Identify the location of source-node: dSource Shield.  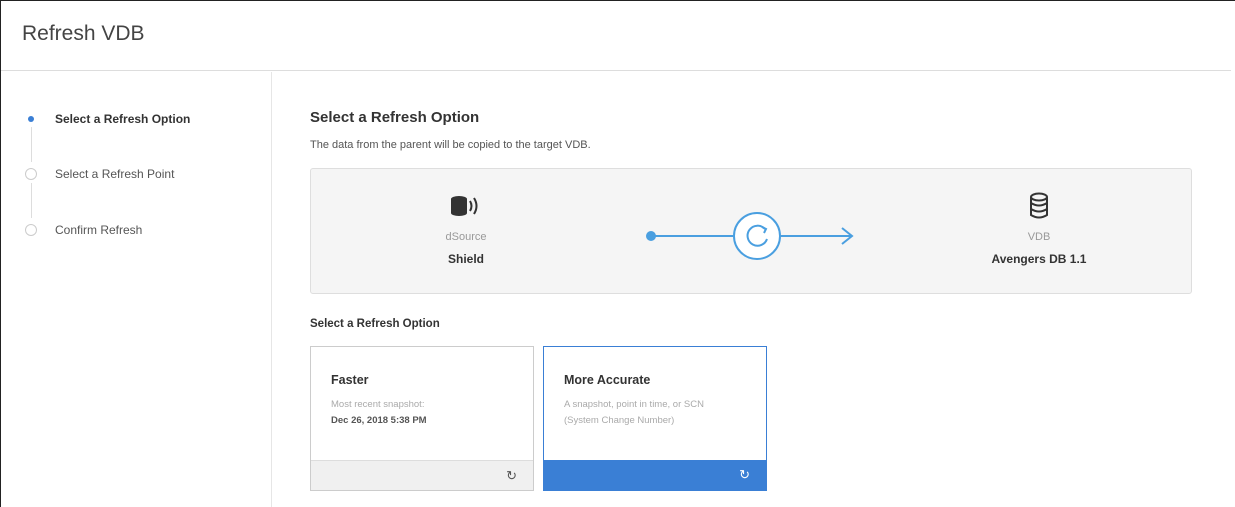
(466, 228).